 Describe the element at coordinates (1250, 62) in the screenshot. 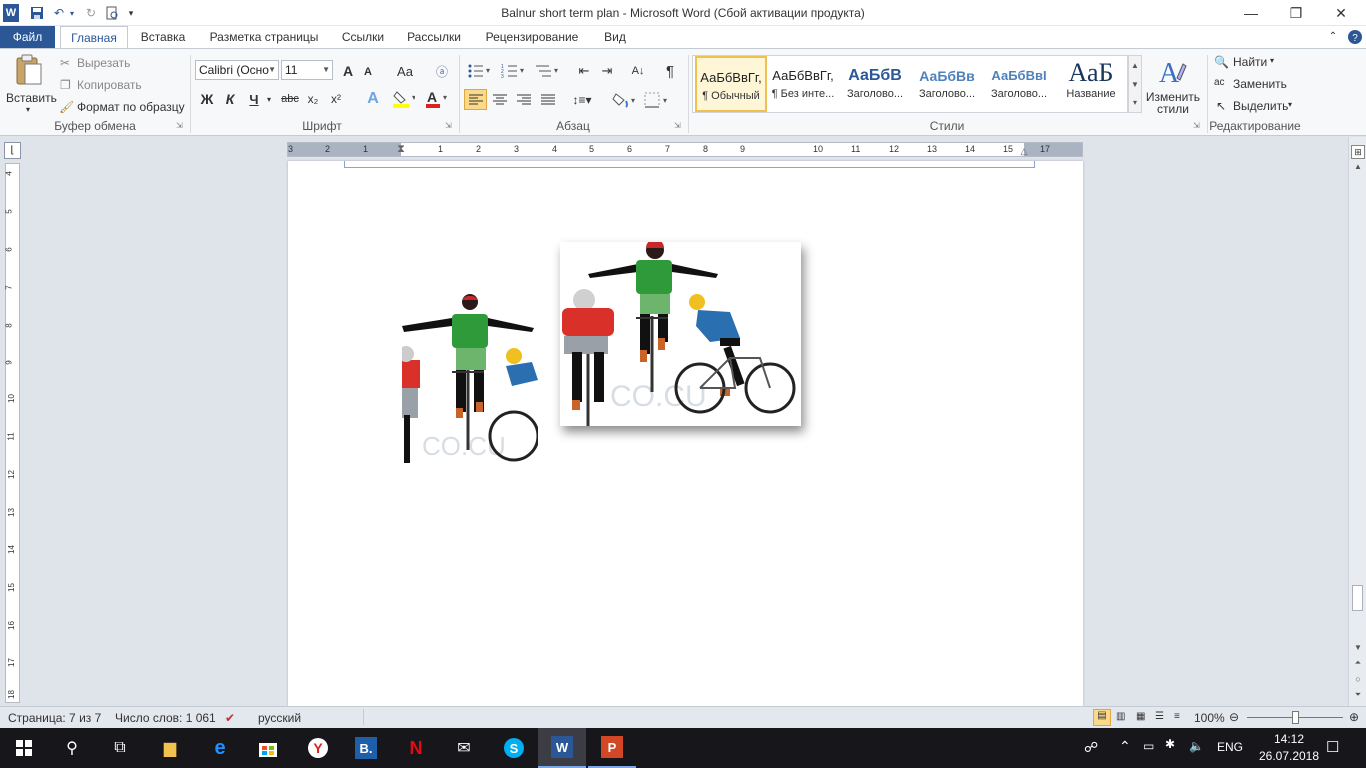

I see `find-button: Найти` at that location.